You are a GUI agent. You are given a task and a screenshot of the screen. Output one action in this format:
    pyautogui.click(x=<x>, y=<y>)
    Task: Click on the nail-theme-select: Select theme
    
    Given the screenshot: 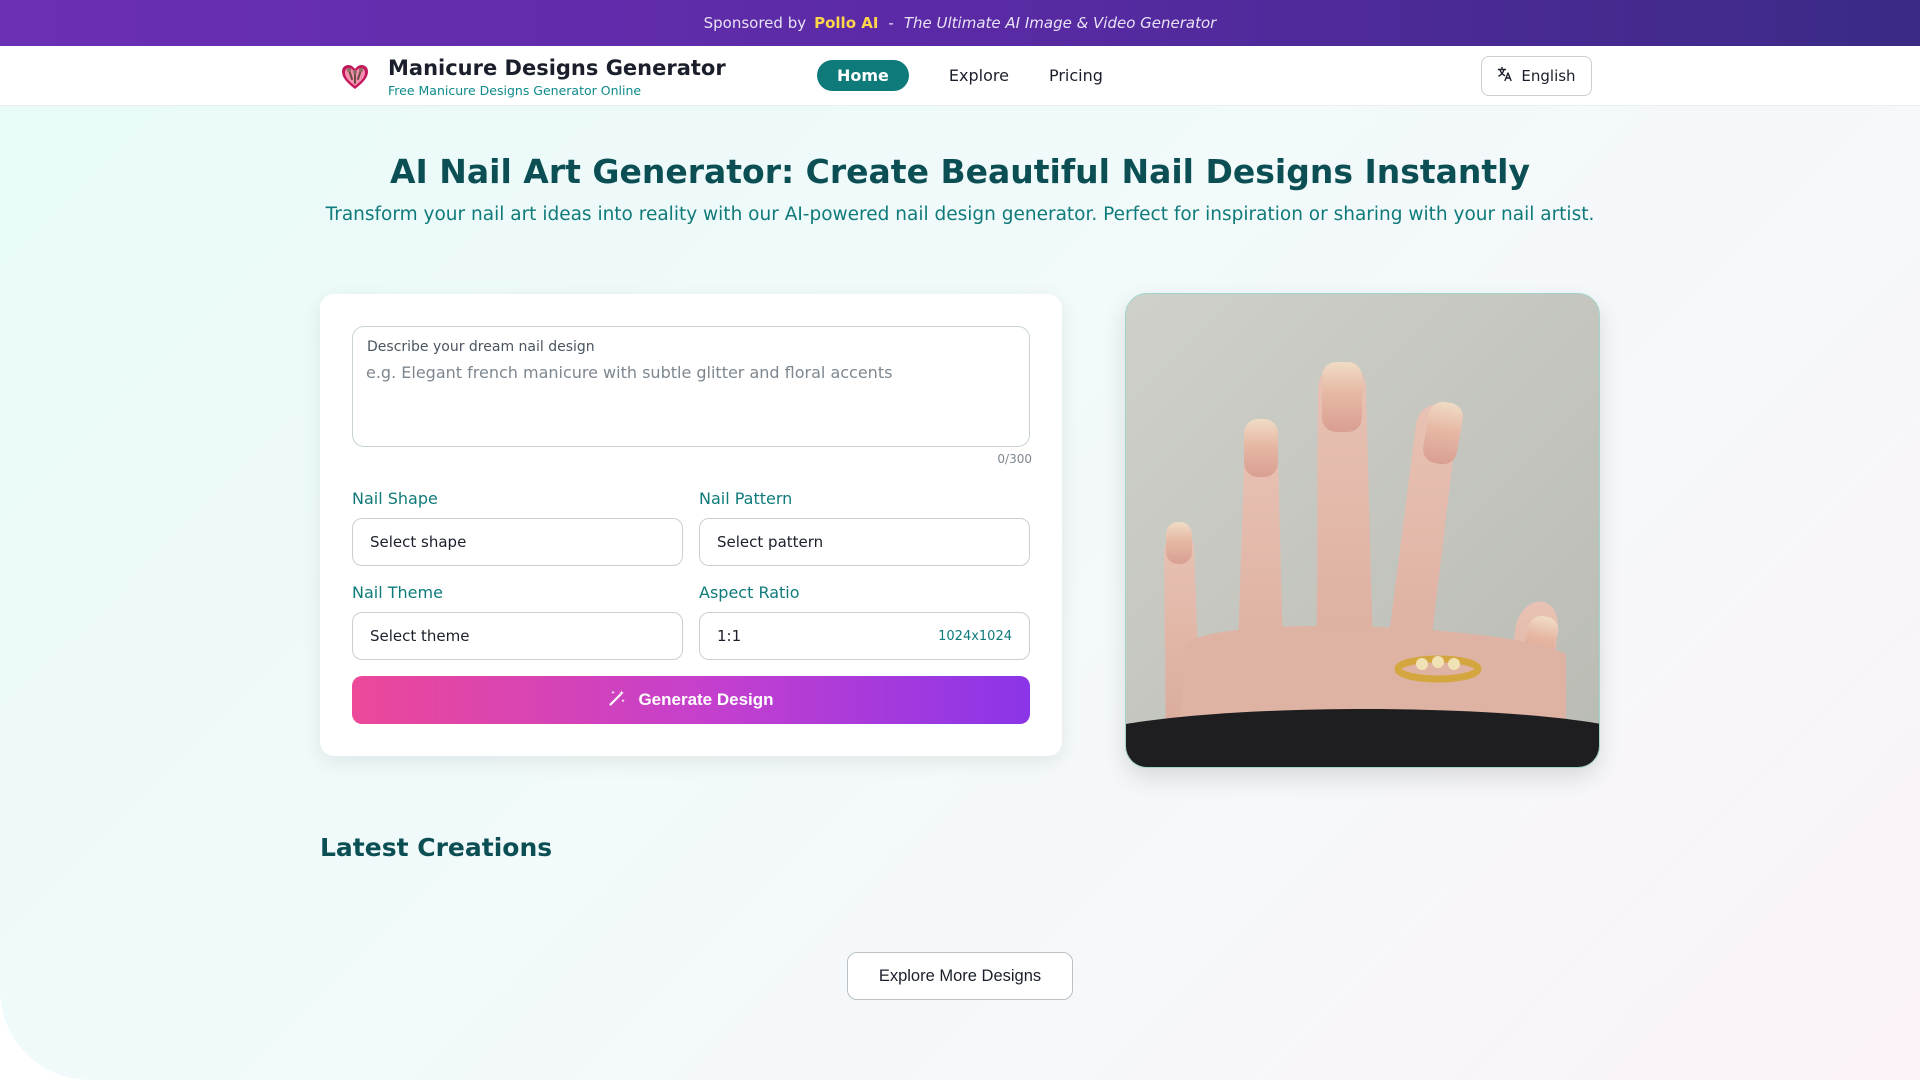 What is the action you would take?
    pyautogui.click(x=517, y=636)
    